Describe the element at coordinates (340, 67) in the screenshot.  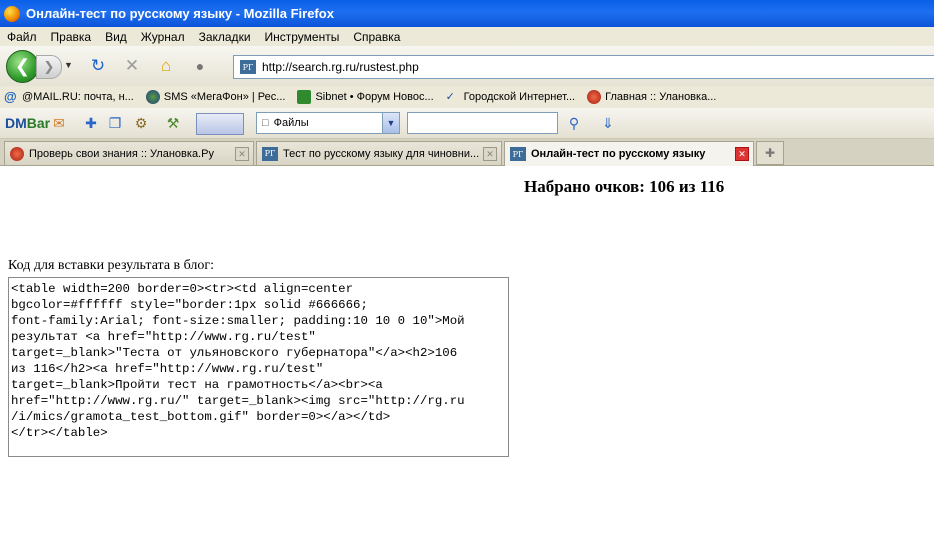
I see `url-text: http://search.rg.ru/rustest.php` at that location.